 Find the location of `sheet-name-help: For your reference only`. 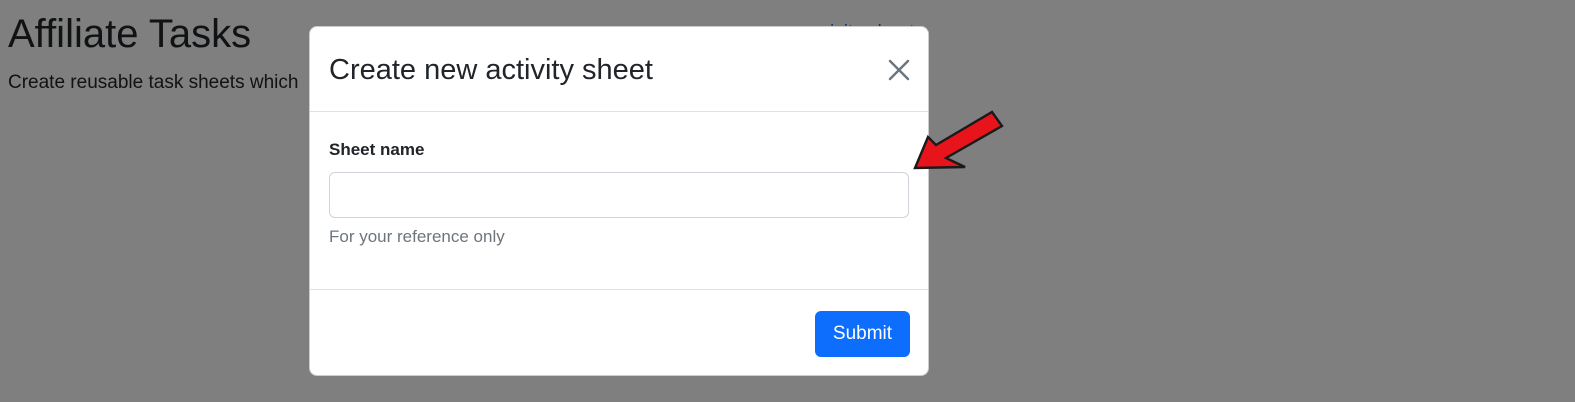

sheet-name-help: For your reference only is located at coordinates (417, 236).